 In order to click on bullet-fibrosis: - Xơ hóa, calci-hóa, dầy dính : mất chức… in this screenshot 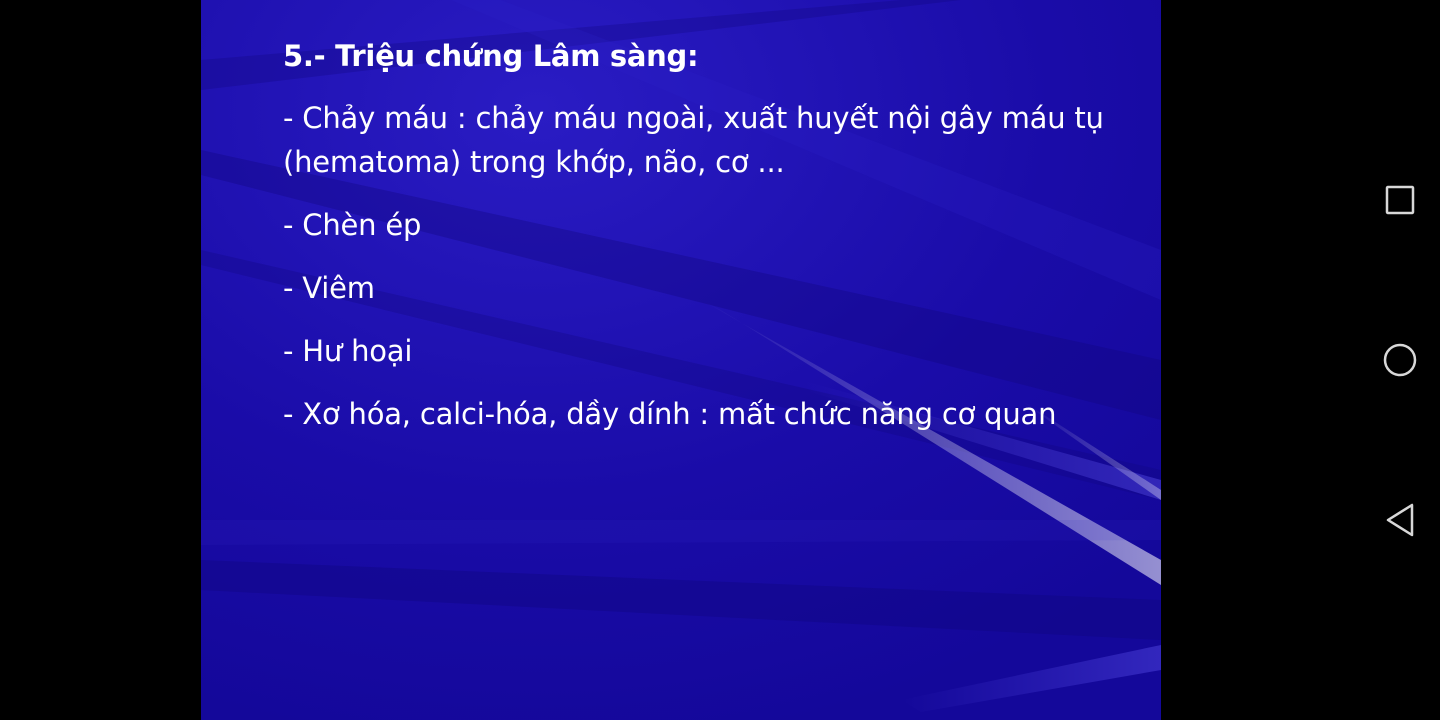, I will do `click(670, 414)`.